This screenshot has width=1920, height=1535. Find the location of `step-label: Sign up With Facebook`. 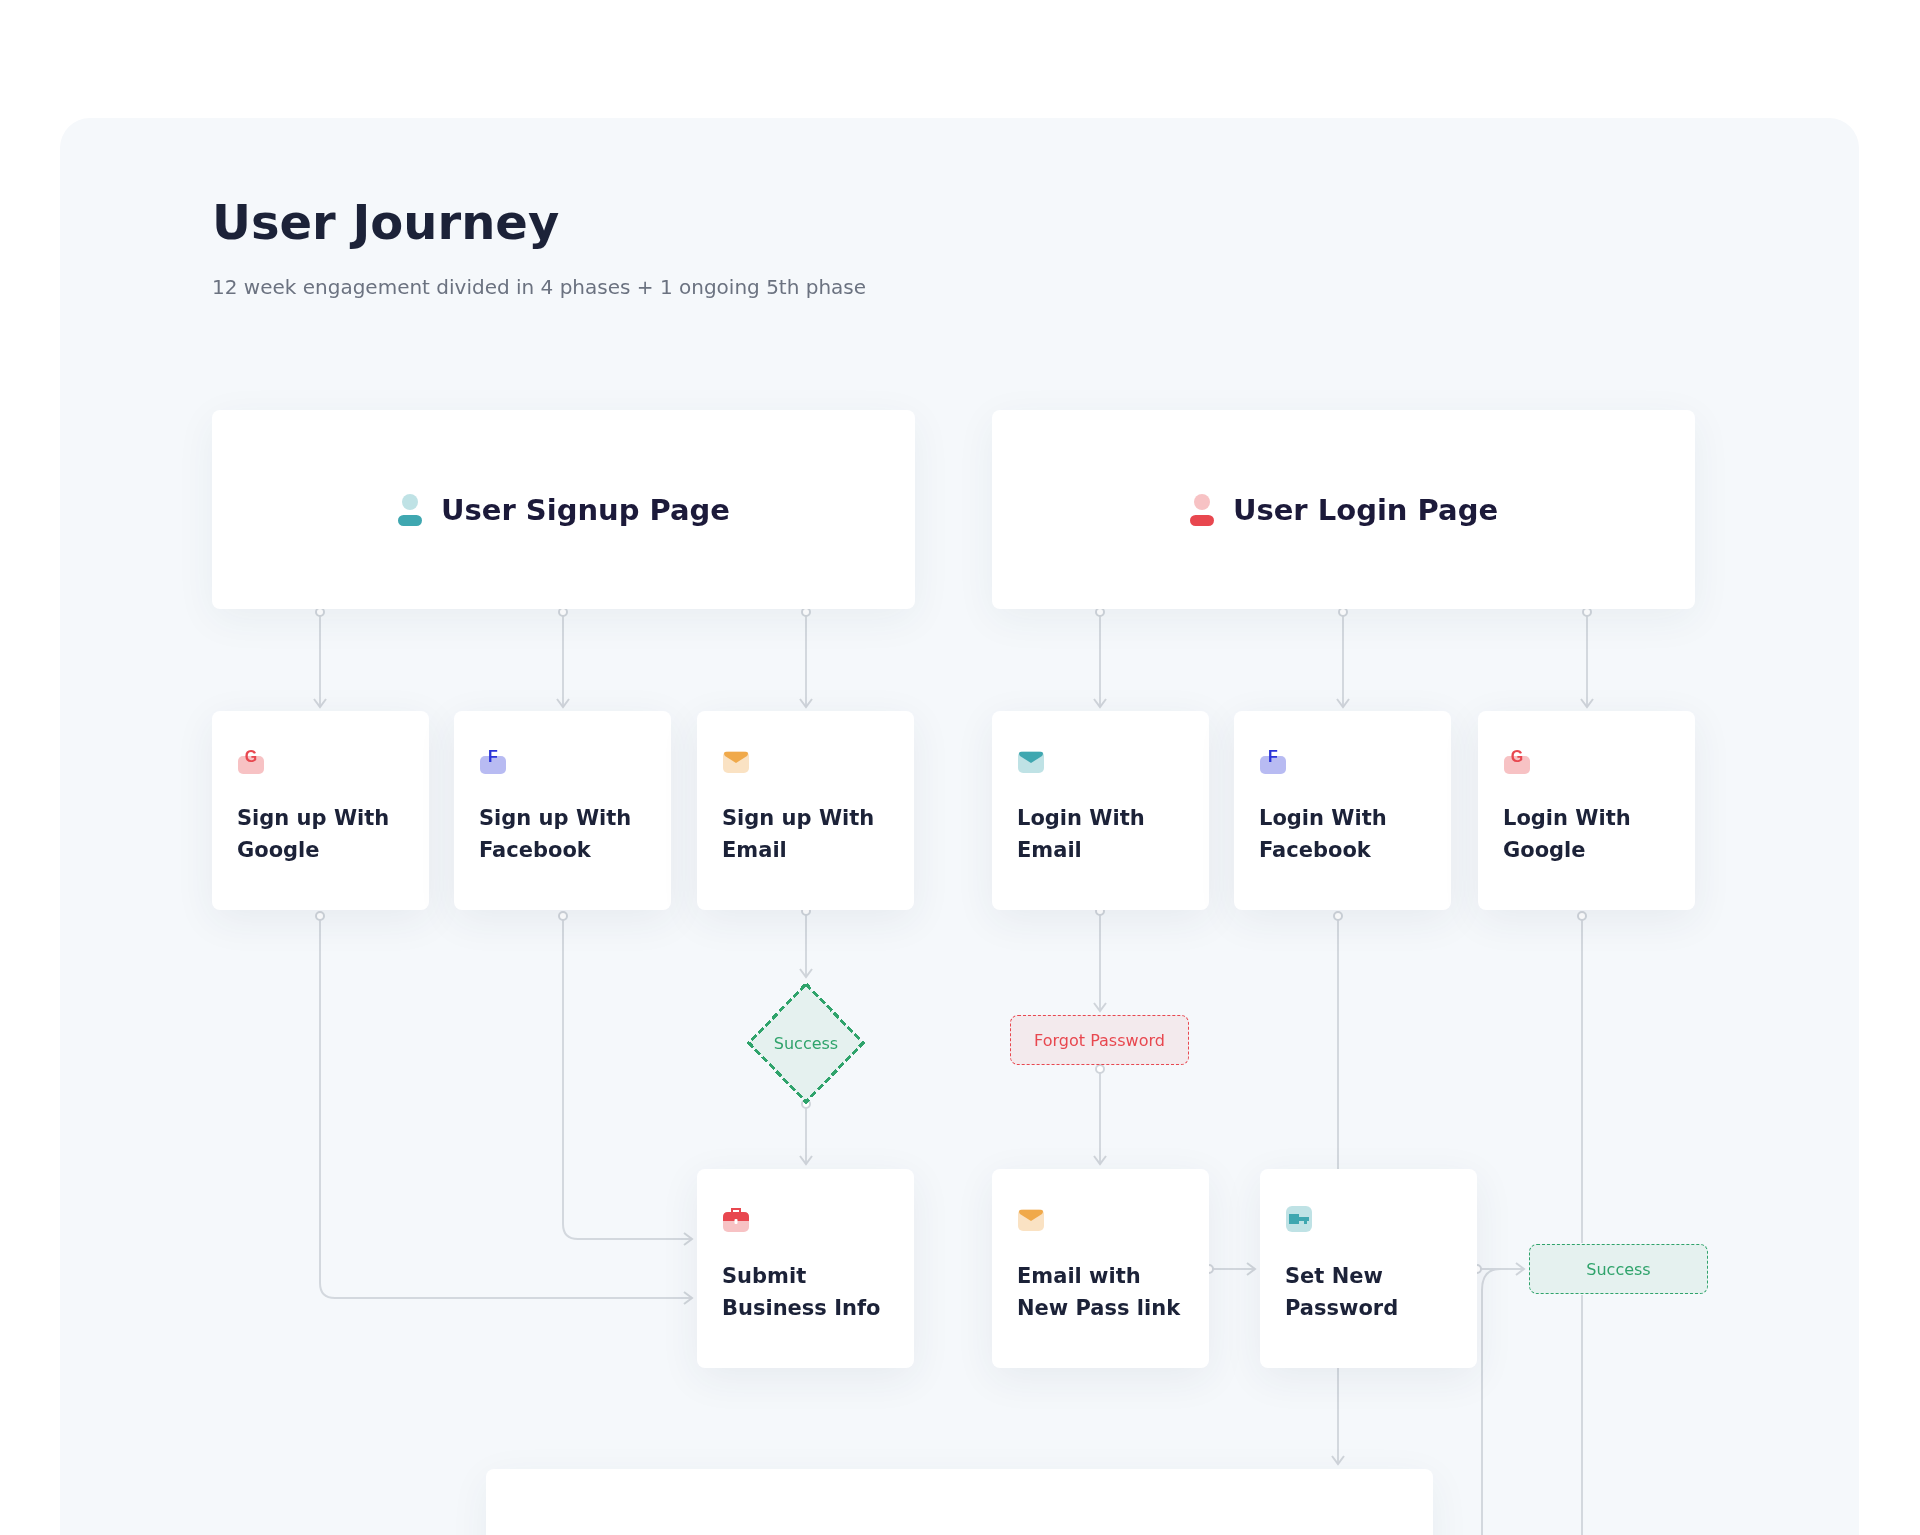

step-label: Sign up With Facebook is located at coordinates (555, 834).